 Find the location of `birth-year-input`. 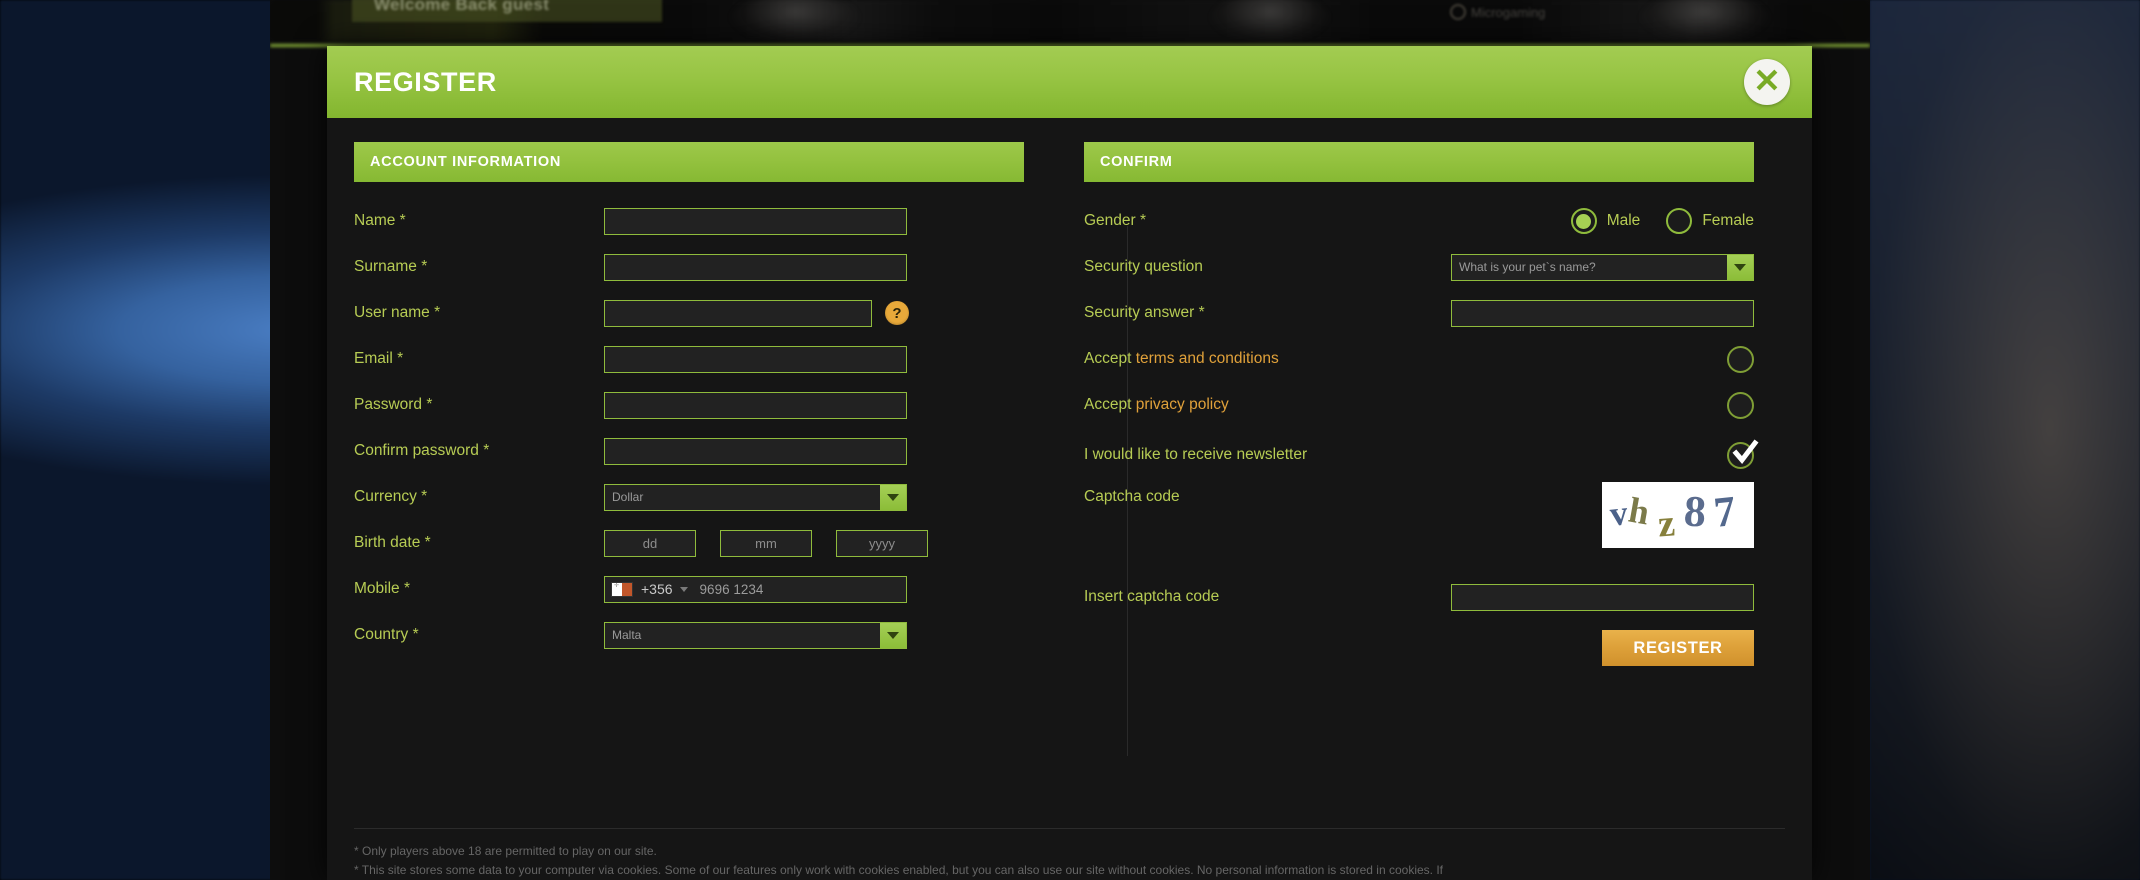

birth-year-input is located at coordinates (882, 543).